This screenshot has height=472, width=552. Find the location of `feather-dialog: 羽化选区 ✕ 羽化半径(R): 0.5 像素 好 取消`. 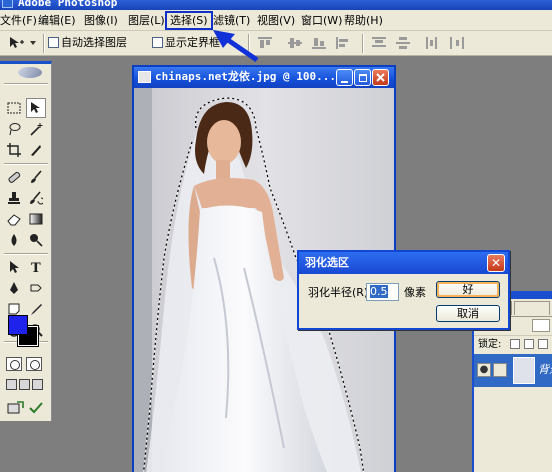

feather-dialog: 羽化选区 ✕ 羽化半径(R): 0.5 像素 好 取消 is located at coordinates (403, 290).